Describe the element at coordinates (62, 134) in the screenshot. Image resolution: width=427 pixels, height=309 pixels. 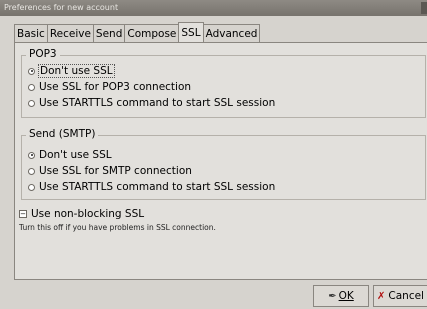
I see `smtp-group-label: Send (SMTP)` at that location.